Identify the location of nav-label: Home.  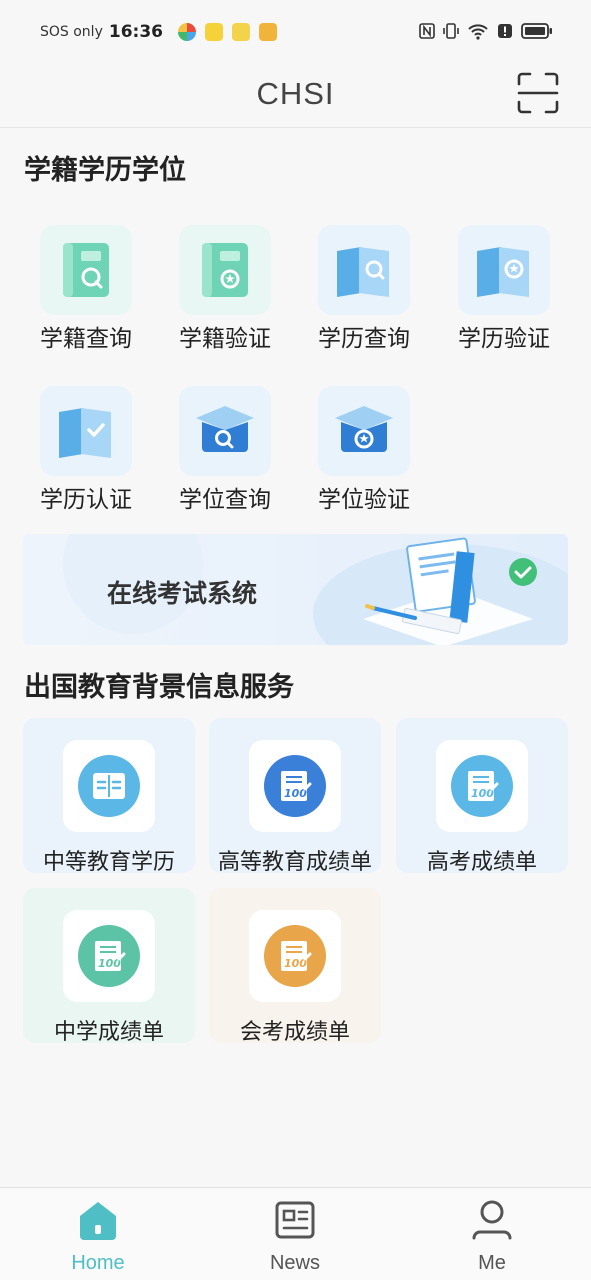
(98, 1263).